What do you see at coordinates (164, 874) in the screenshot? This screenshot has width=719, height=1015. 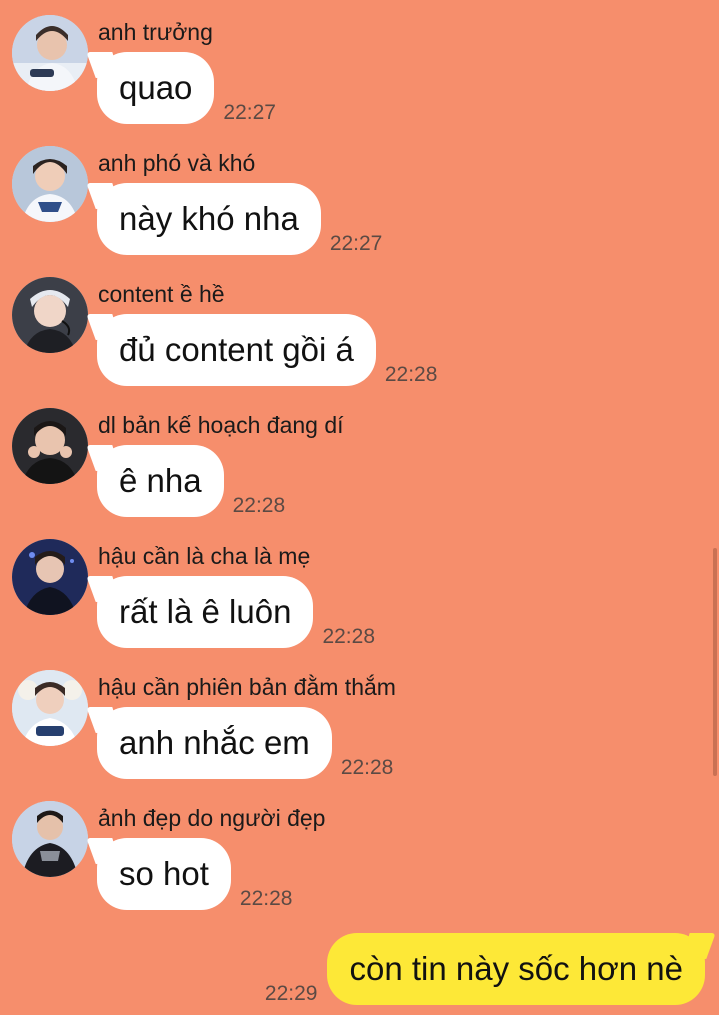 I see `message-bubble: so hot` at bounding box center [164, 874].